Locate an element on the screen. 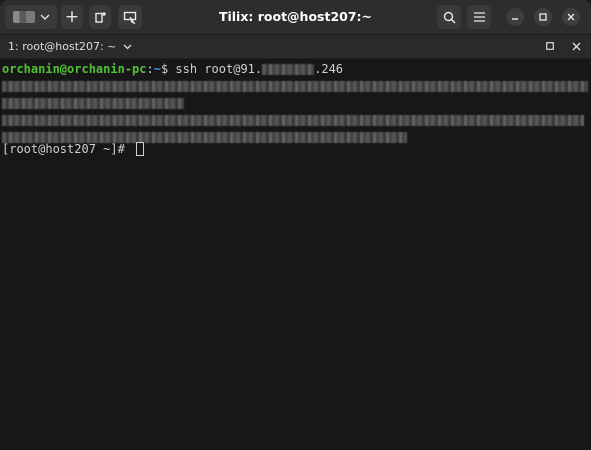 This screenshot has height=450, width=591. close-button is located at coordinates (571, 17).